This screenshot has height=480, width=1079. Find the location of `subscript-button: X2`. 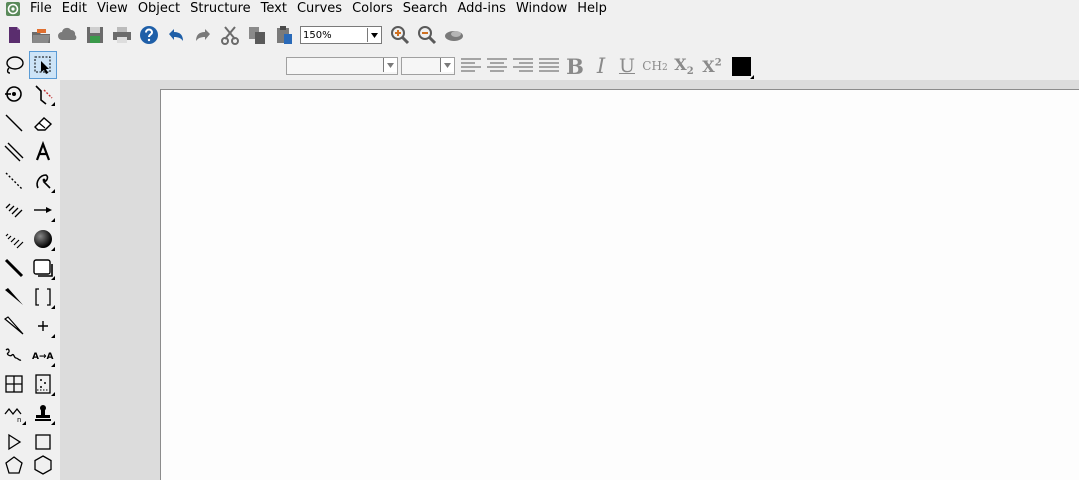

subscript-button: X2 is located at coordinates (684, 66).